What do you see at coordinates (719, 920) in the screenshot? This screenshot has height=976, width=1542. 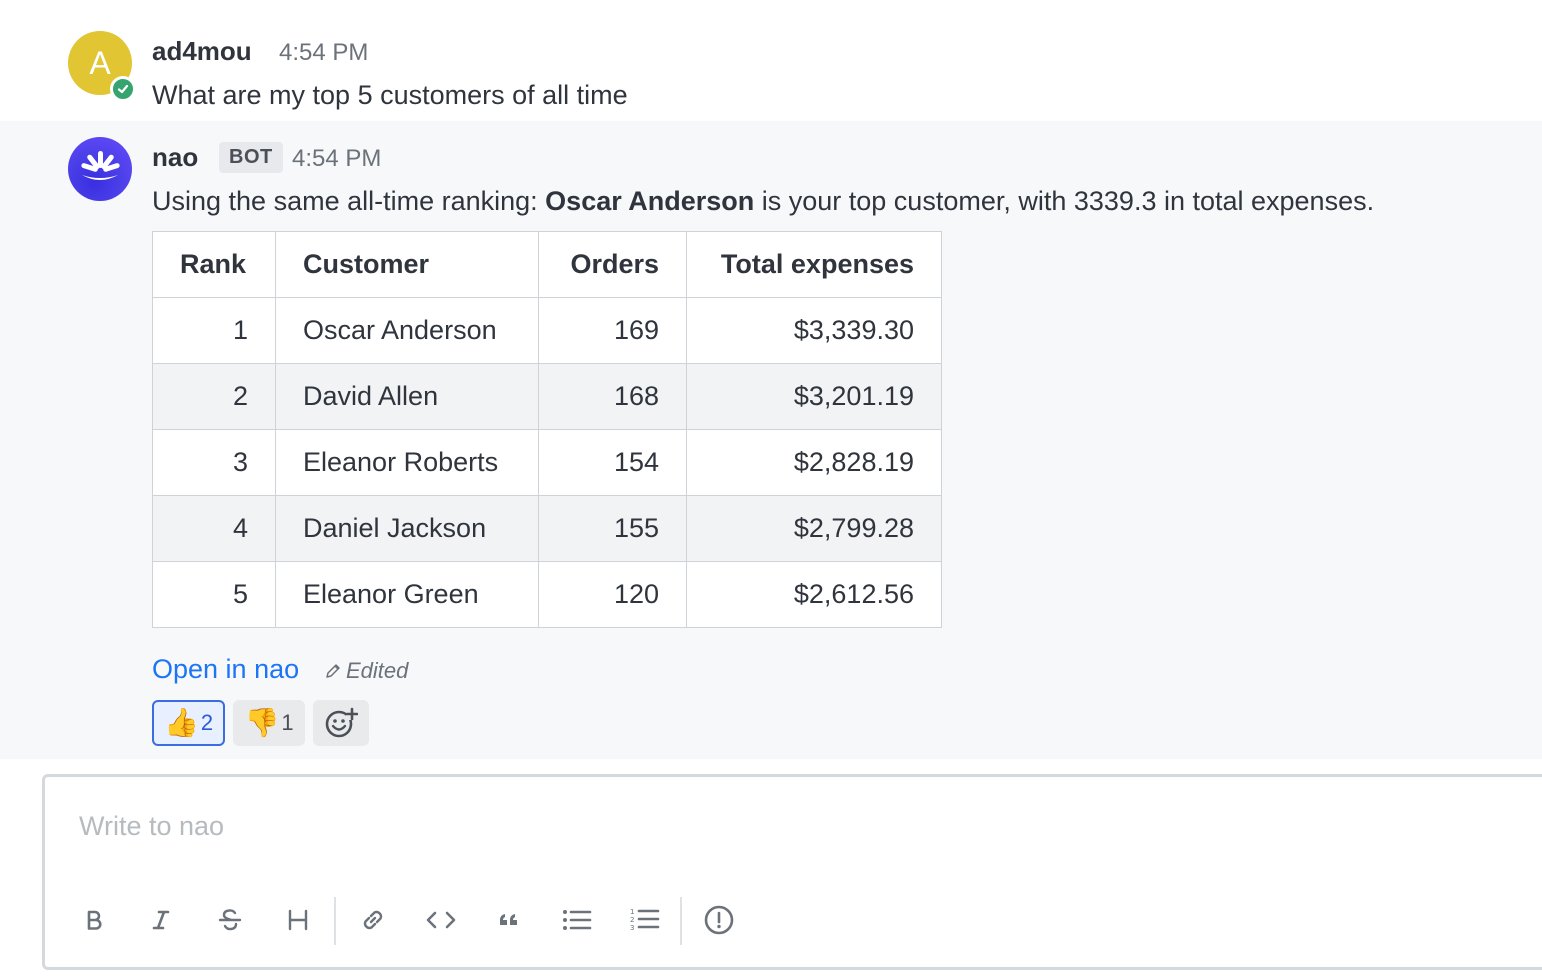 I see `alert-icon` at bounding box center [719, 920].